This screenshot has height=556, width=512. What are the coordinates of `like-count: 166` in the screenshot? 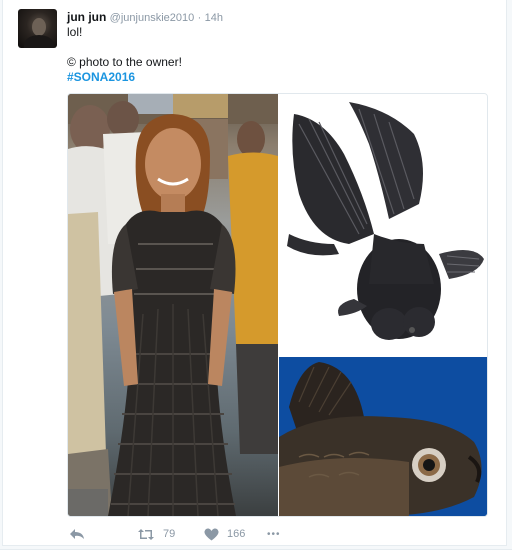 It's located at (236, 534).